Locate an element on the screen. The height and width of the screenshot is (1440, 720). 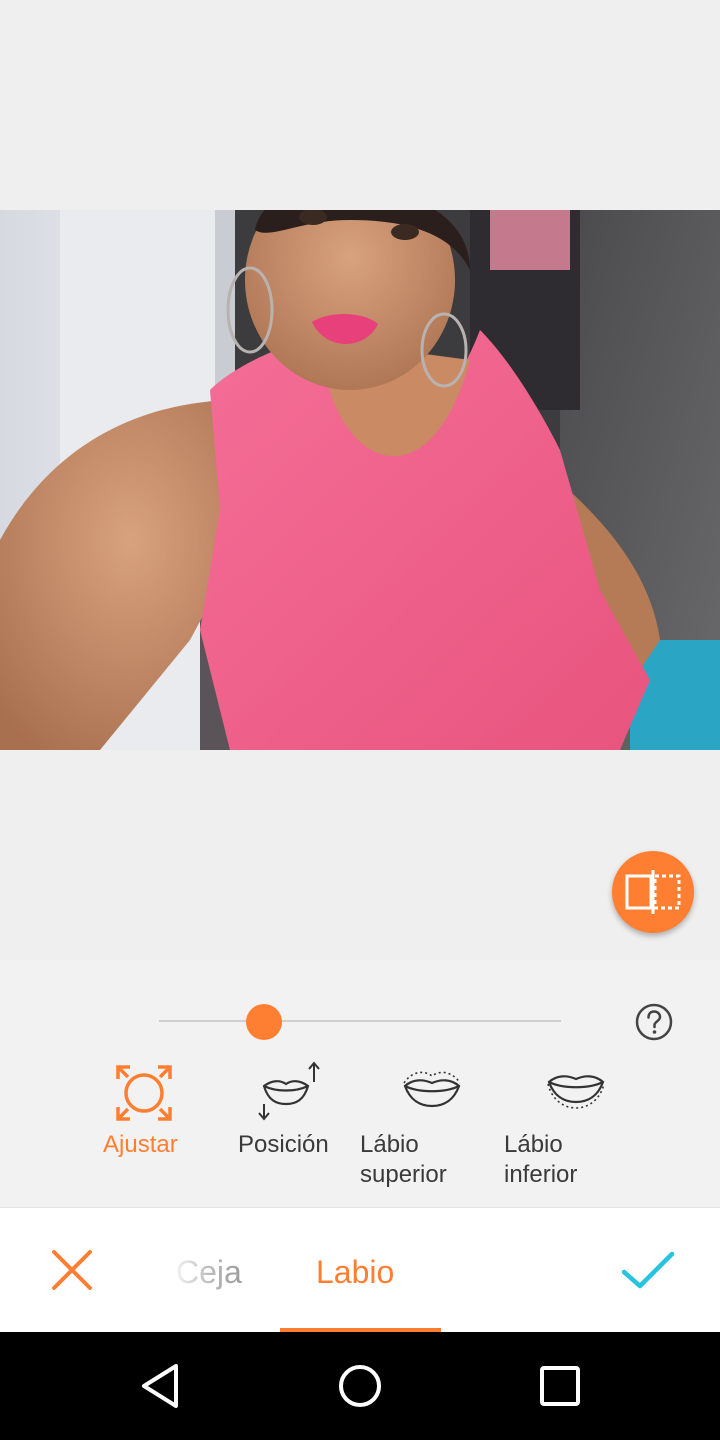
help-icon is located at coordinates (654, 1022).